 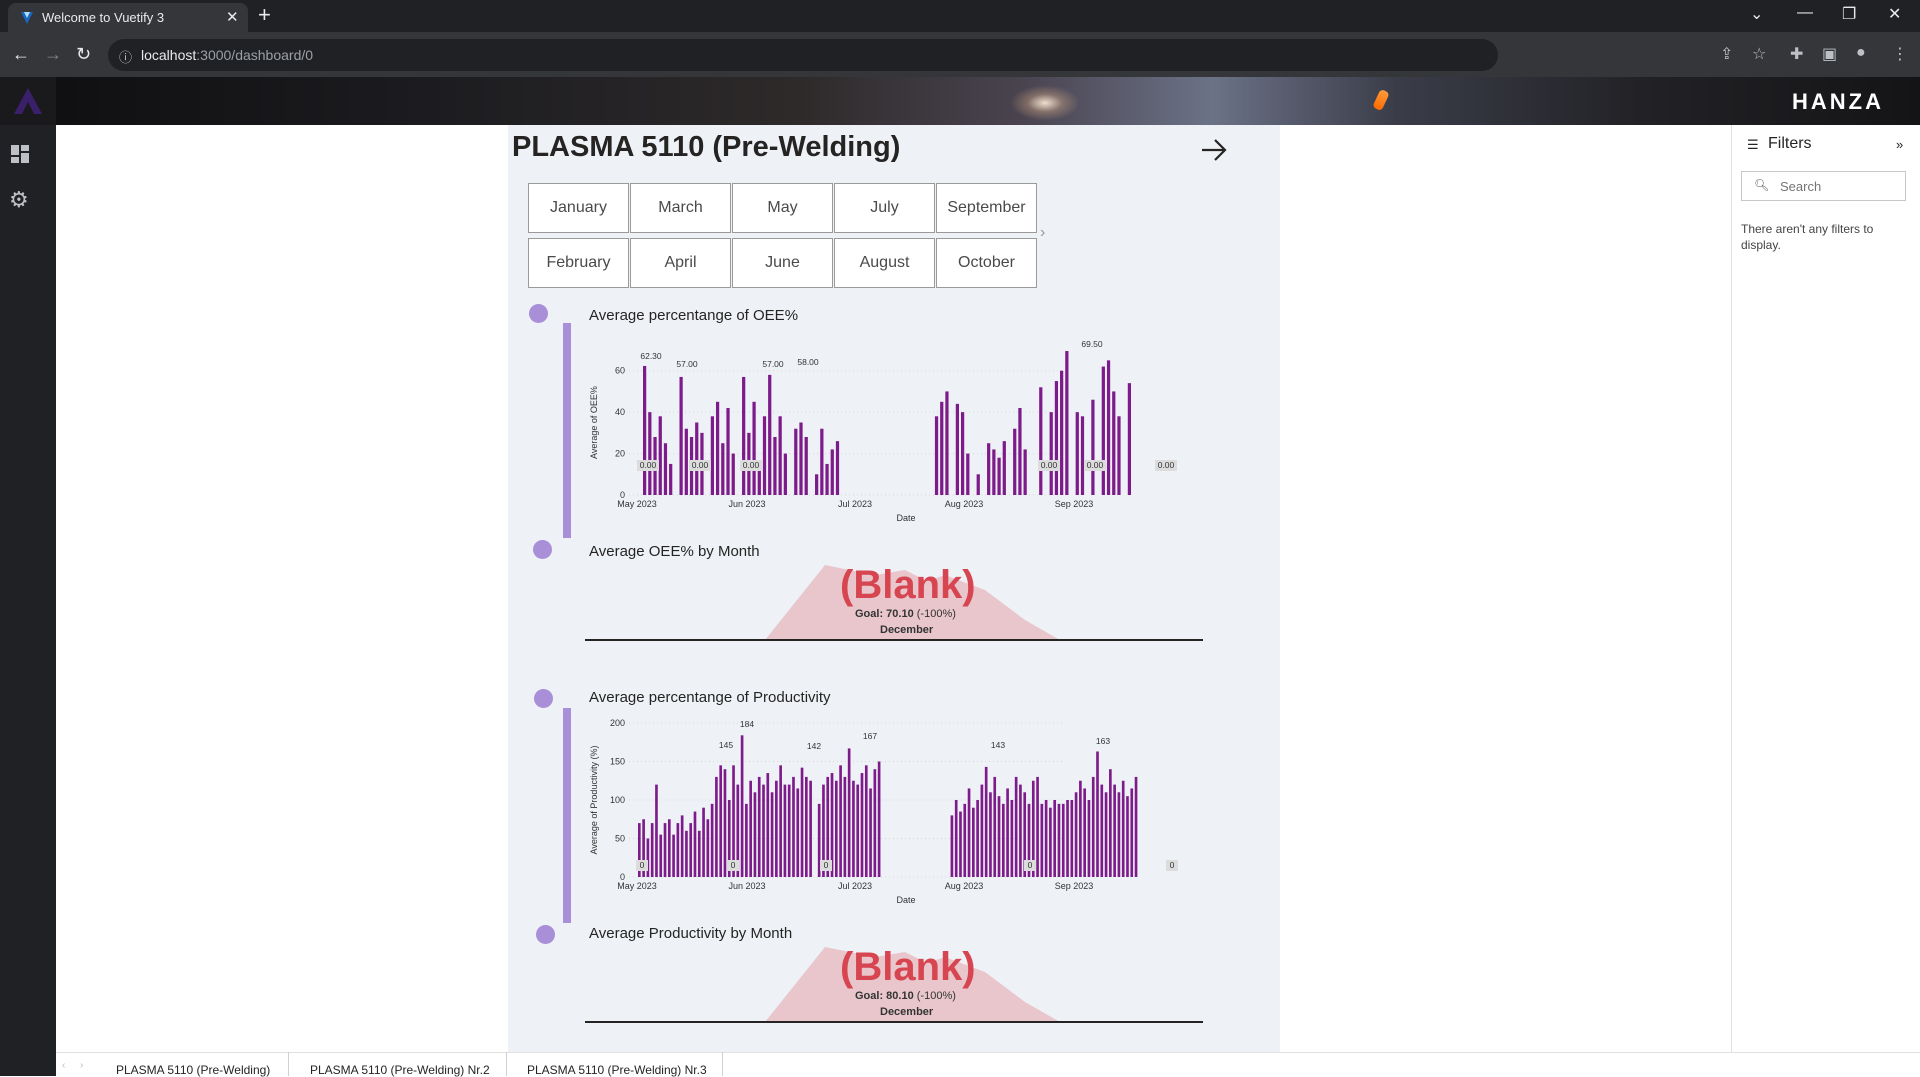 I want to click on browser-tab: Welcome to Vuetify 3 ✕, so click(x=128, y=17).